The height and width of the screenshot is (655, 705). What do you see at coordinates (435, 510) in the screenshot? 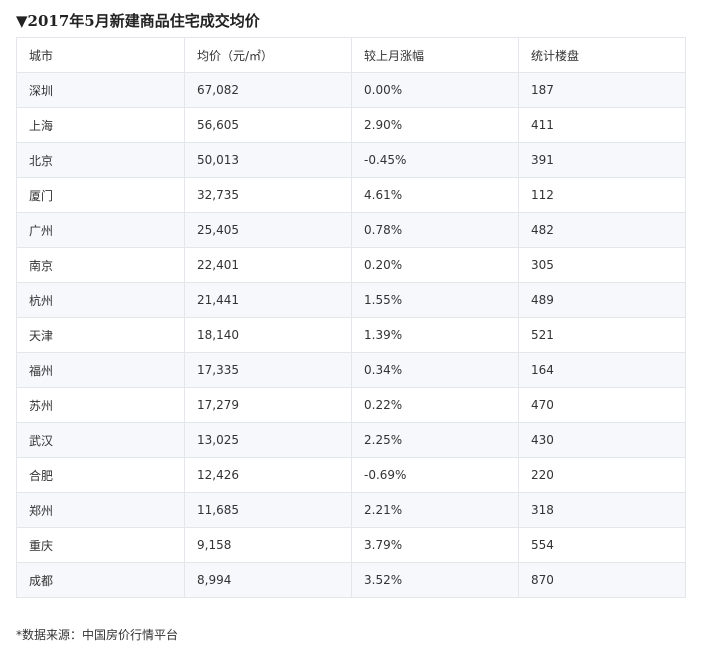
I see `cell-mom-change: 2.21%` at bounding box center [435, 510].